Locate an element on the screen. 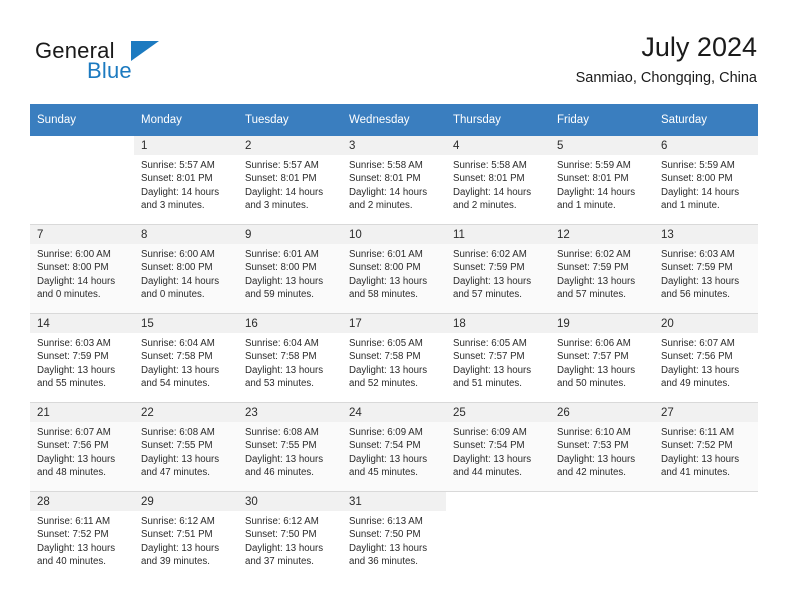 This screenshot has width=792, height=612. sunrise-text: Sunrise: 6:07 AM is located at coordinates (74, 432).